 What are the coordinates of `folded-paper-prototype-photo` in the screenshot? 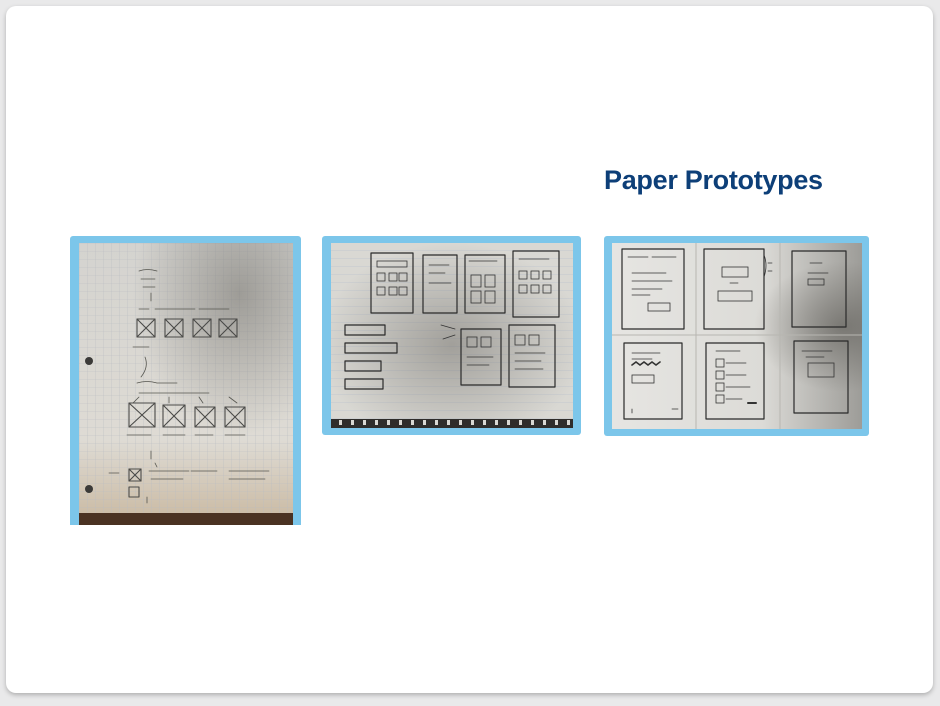 It's located at (737, 336).